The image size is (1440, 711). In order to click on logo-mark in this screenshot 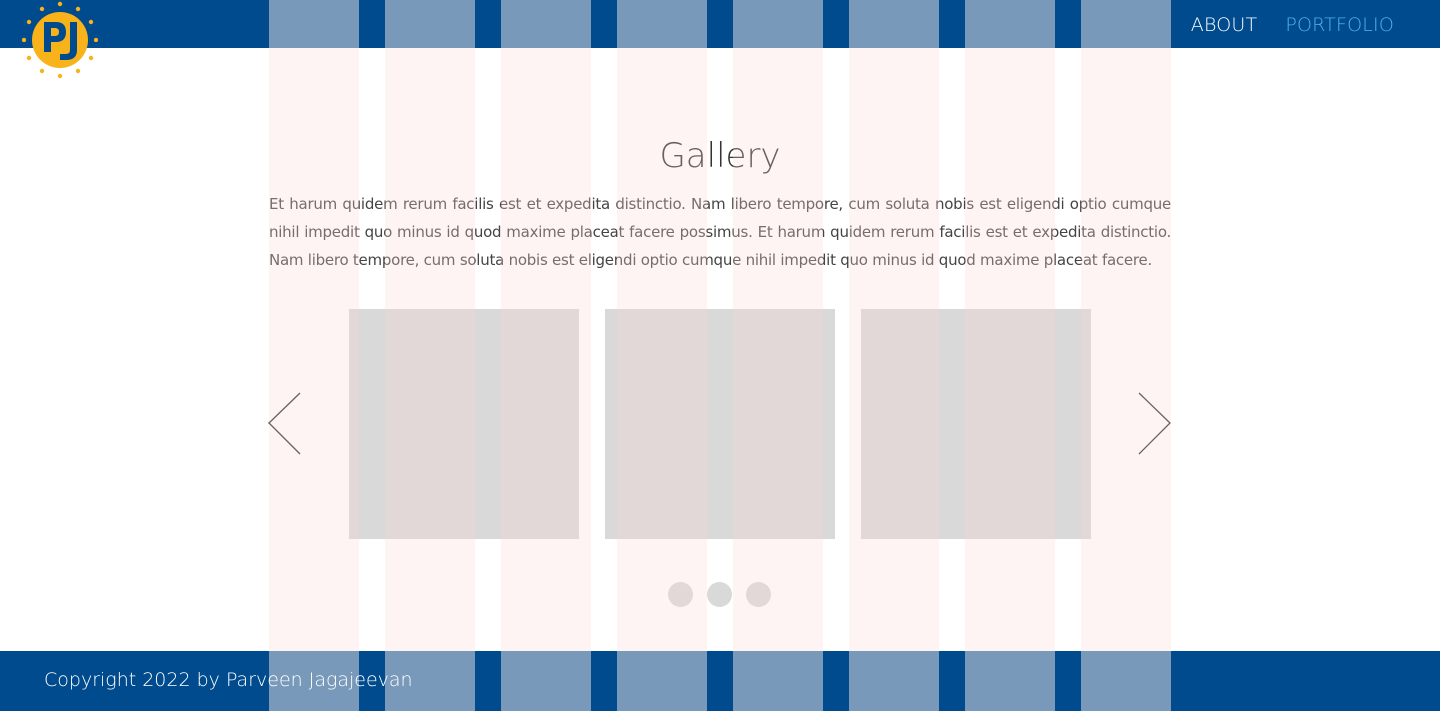, I will do `click(60, 40)`.